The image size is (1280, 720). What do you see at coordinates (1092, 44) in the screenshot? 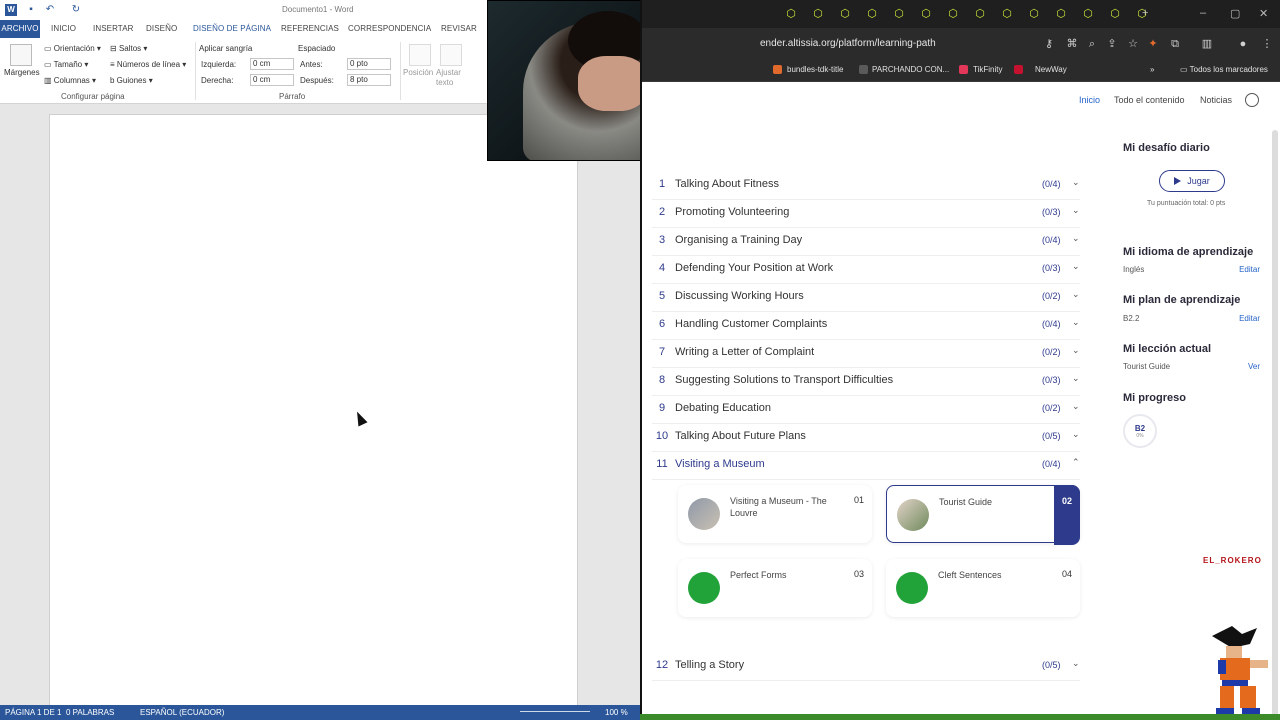
I see `zoom-icon: ⌕` at bounding box center [1092, 44].